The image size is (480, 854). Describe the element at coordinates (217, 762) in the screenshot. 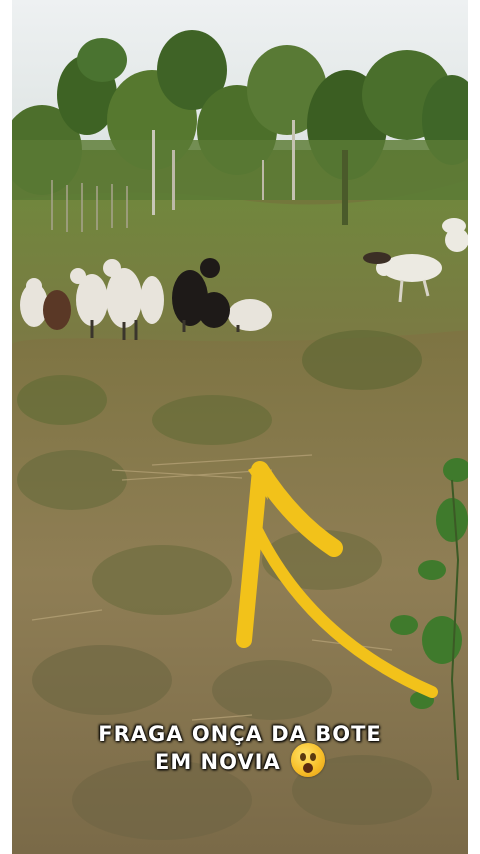

I see `caption-line-2-text: EM NOVIA` at that location.